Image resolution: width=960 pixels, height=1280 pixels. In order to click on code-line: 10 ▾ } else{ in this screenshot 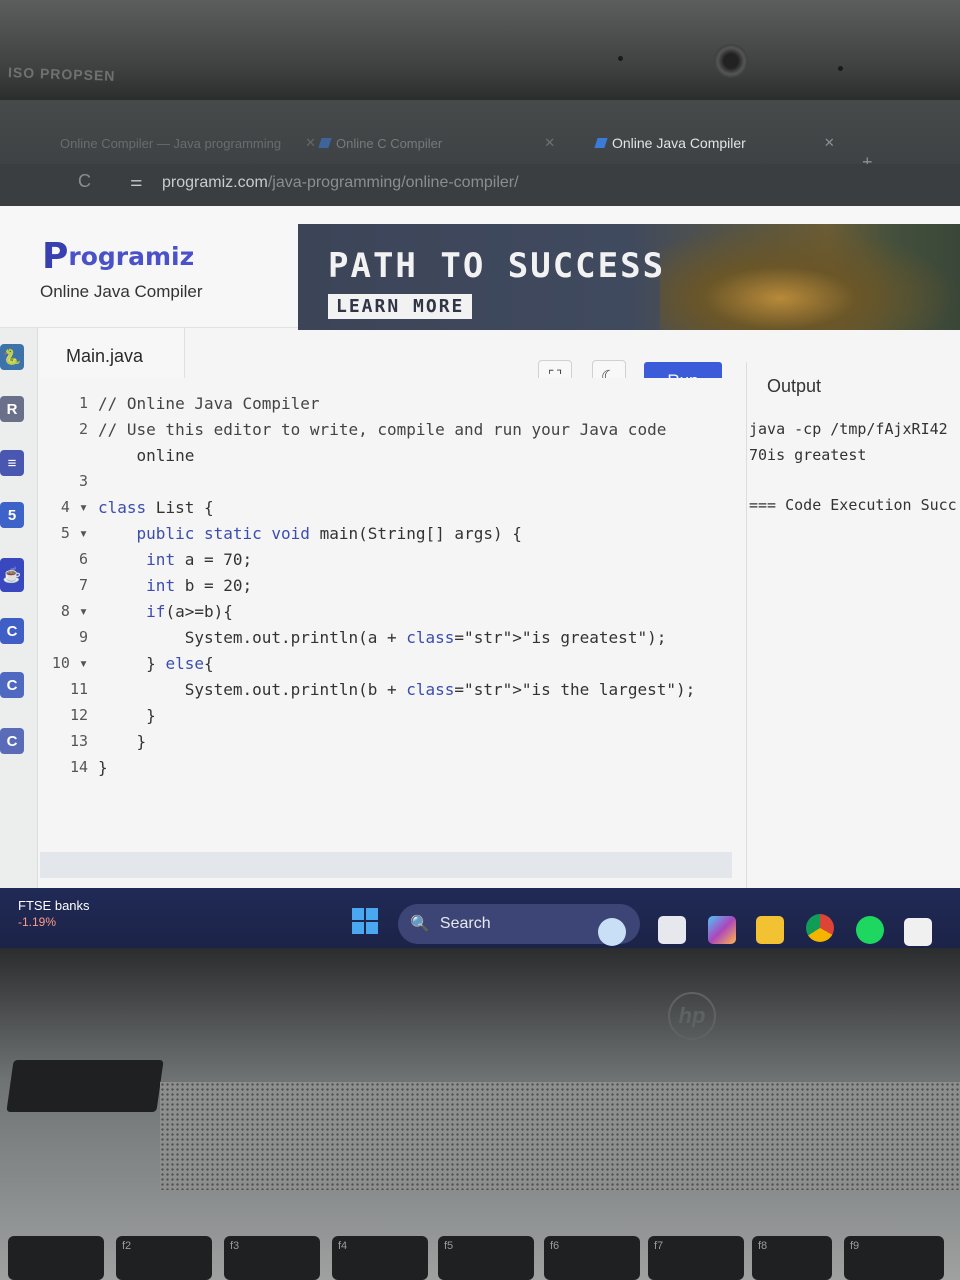, I will do `click(385, 666)`.